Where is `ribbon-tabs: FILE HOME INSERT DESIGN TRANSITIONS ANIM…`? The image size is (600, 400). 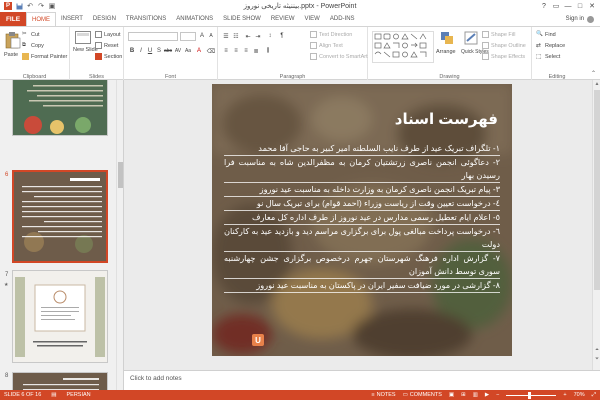 ribbon-tabs: FILE HOME INSERT DESIGN TRANSITIONS ANIM… is located at coordinates (300, 19).